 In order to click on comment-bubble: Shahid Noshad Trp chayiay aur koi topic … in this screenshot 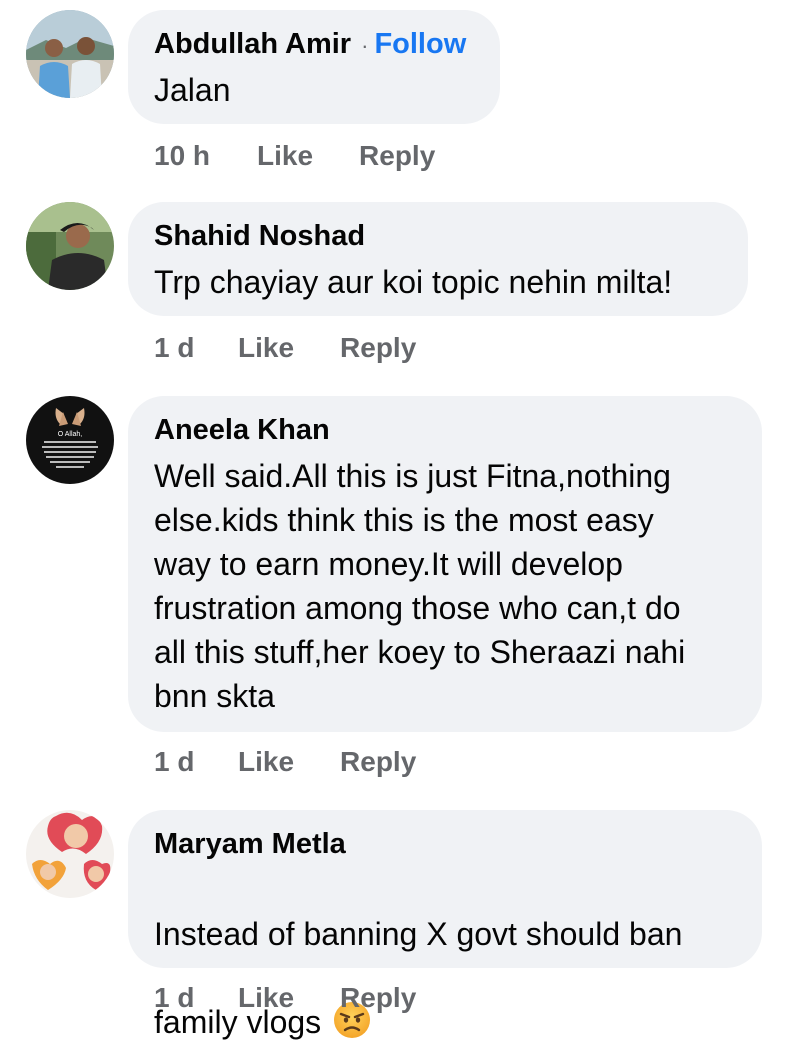, I will do `click(438, 259)`.